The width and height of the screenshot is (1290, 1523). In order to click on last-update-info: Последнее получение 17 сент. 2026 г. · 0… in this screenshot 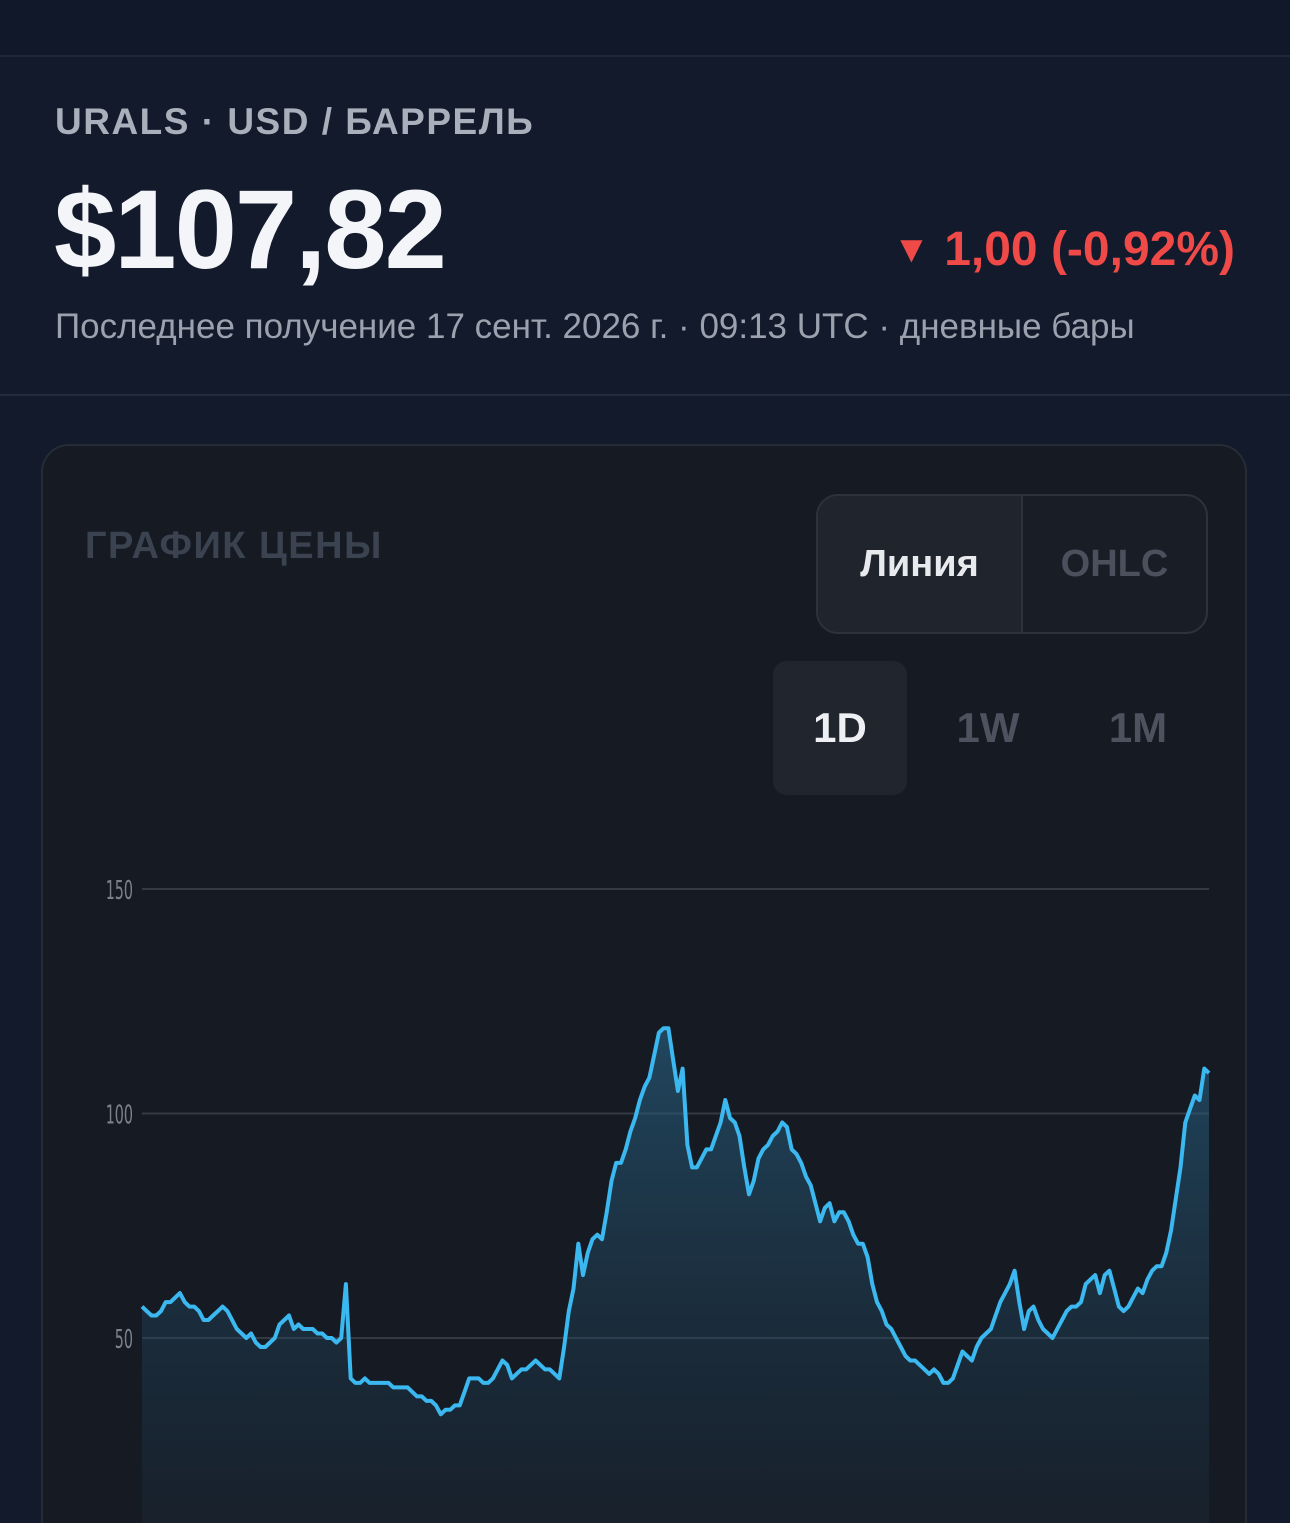, I will do `click(595, 326)`.